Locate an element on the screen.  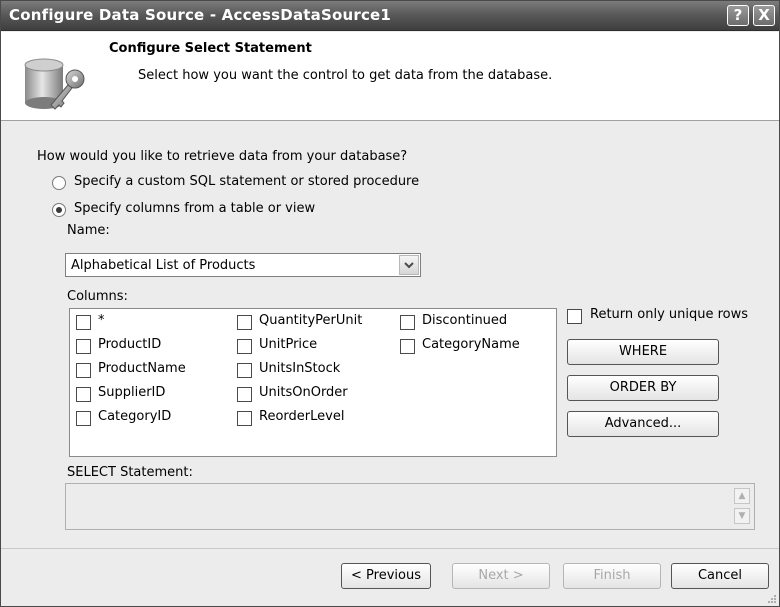
previous-button: < Previous is located at coordinates (386, 576).